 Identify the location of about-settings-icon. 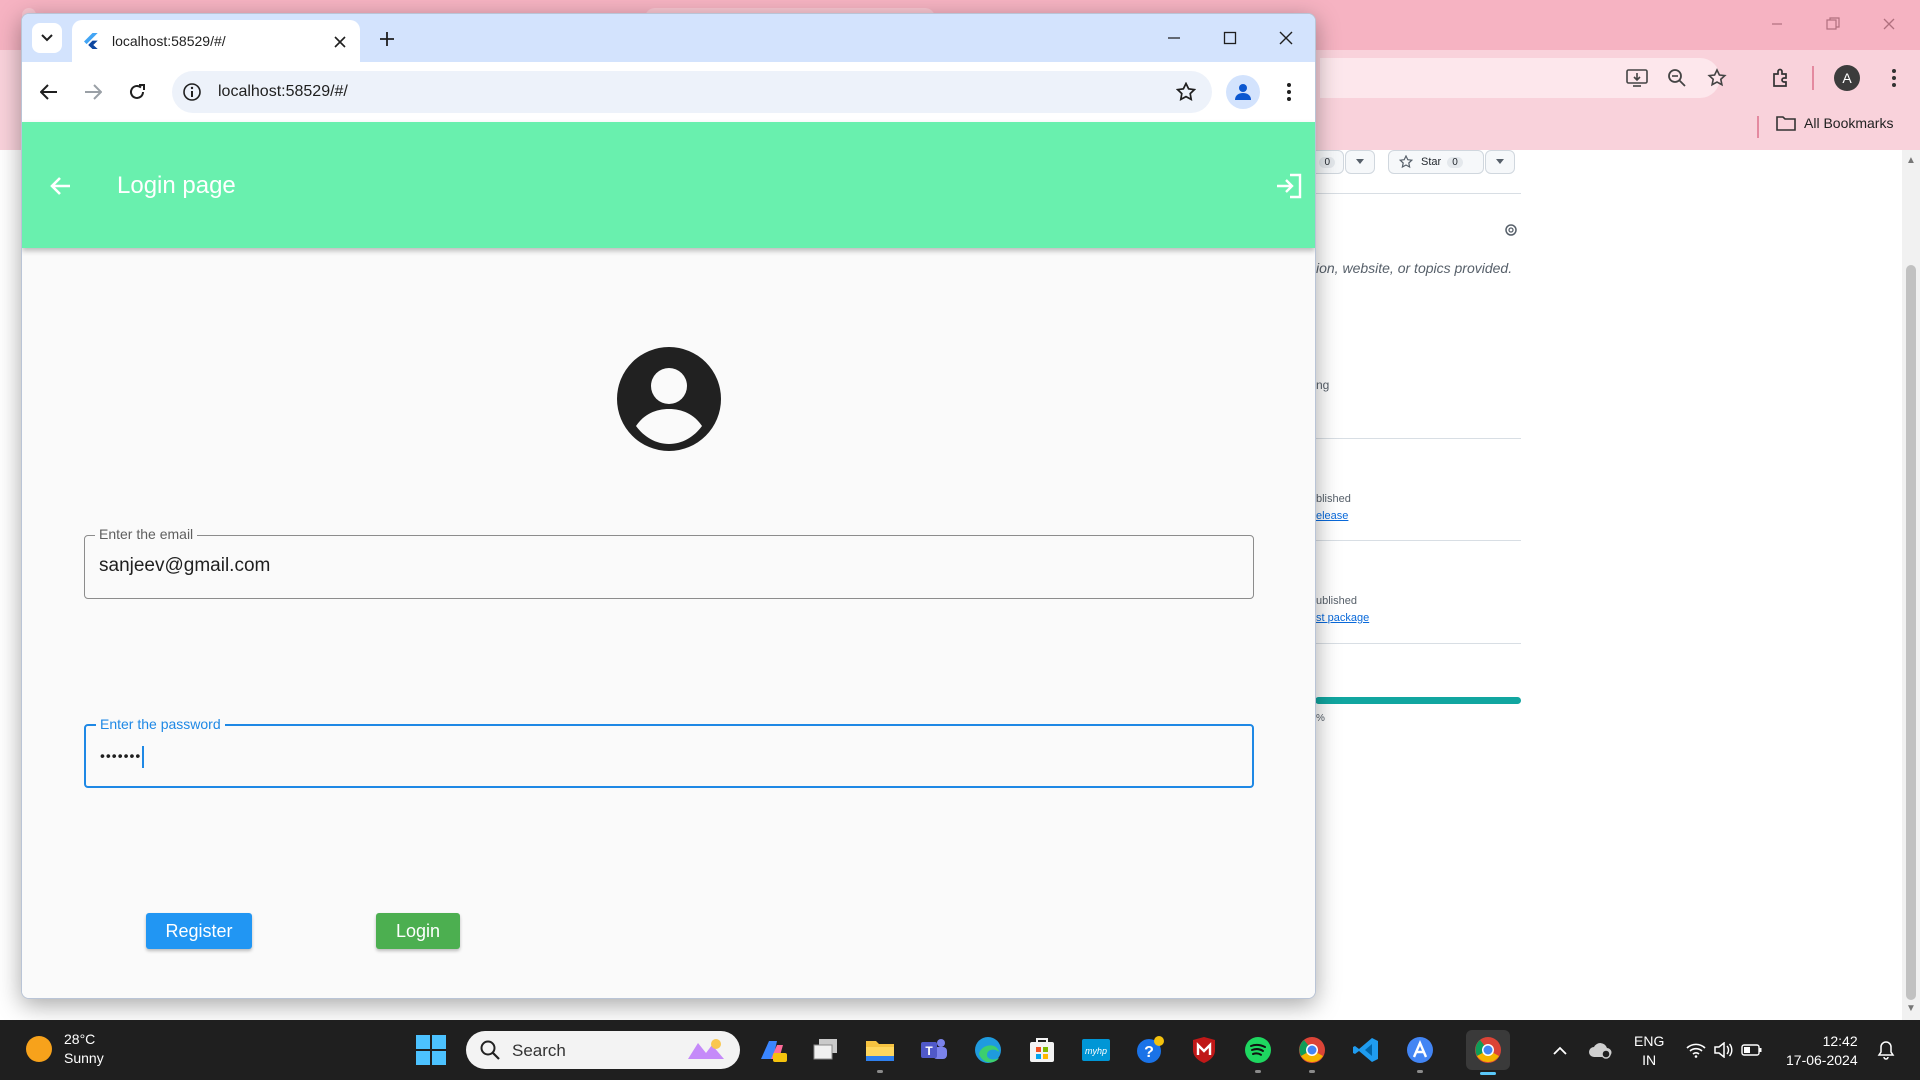
(1511, 230).